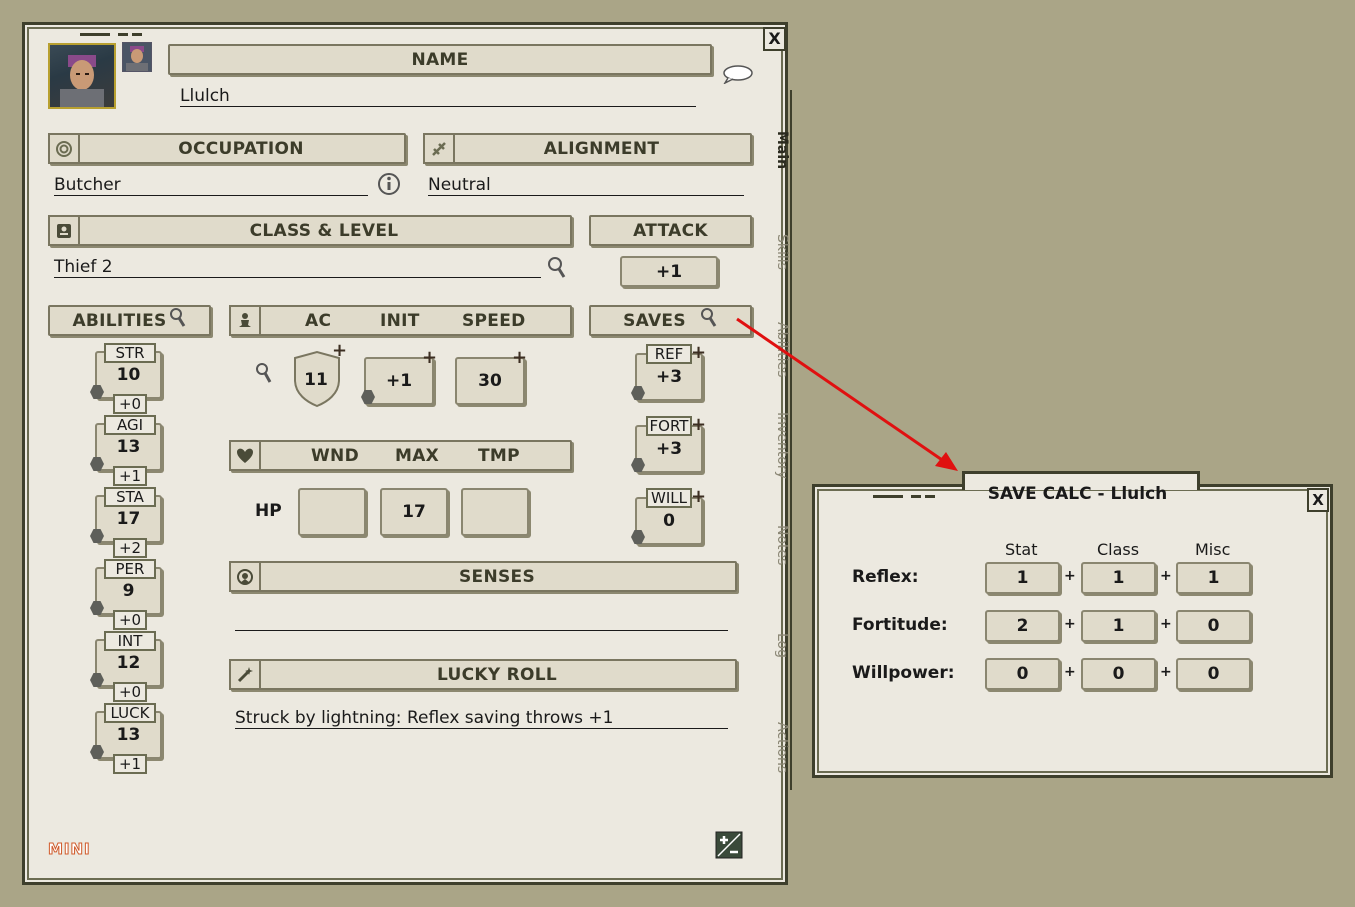 This screenshot has width=1355, height=907. I want to click on willpower-stat-field: 0, so click(1022, 674).